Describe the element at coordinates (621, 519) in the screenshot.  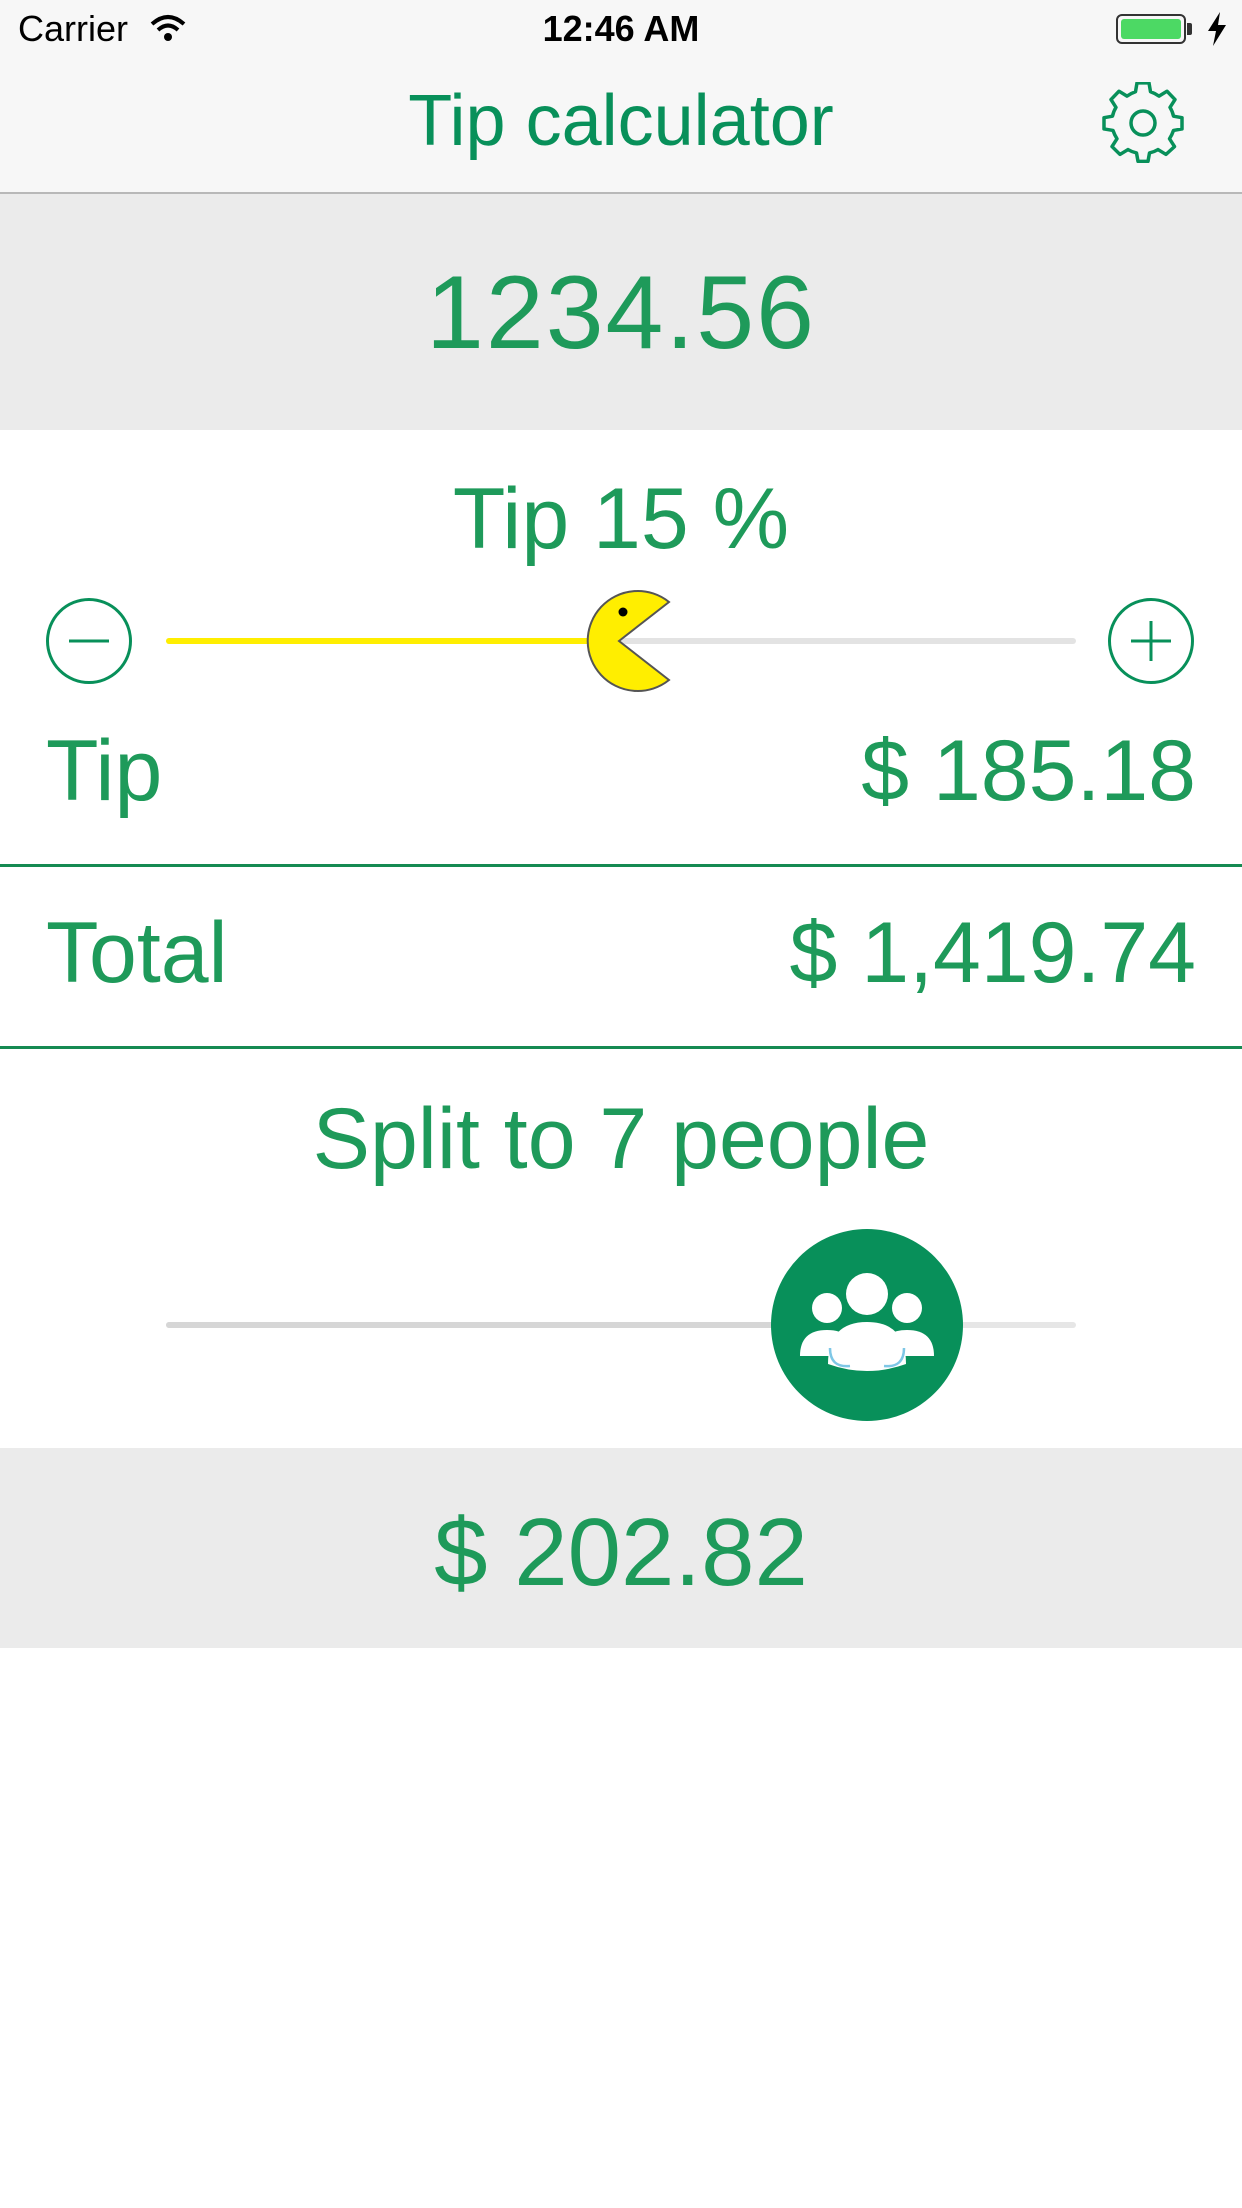
I see `tip-percent-label: Tip 15 %` at that location.